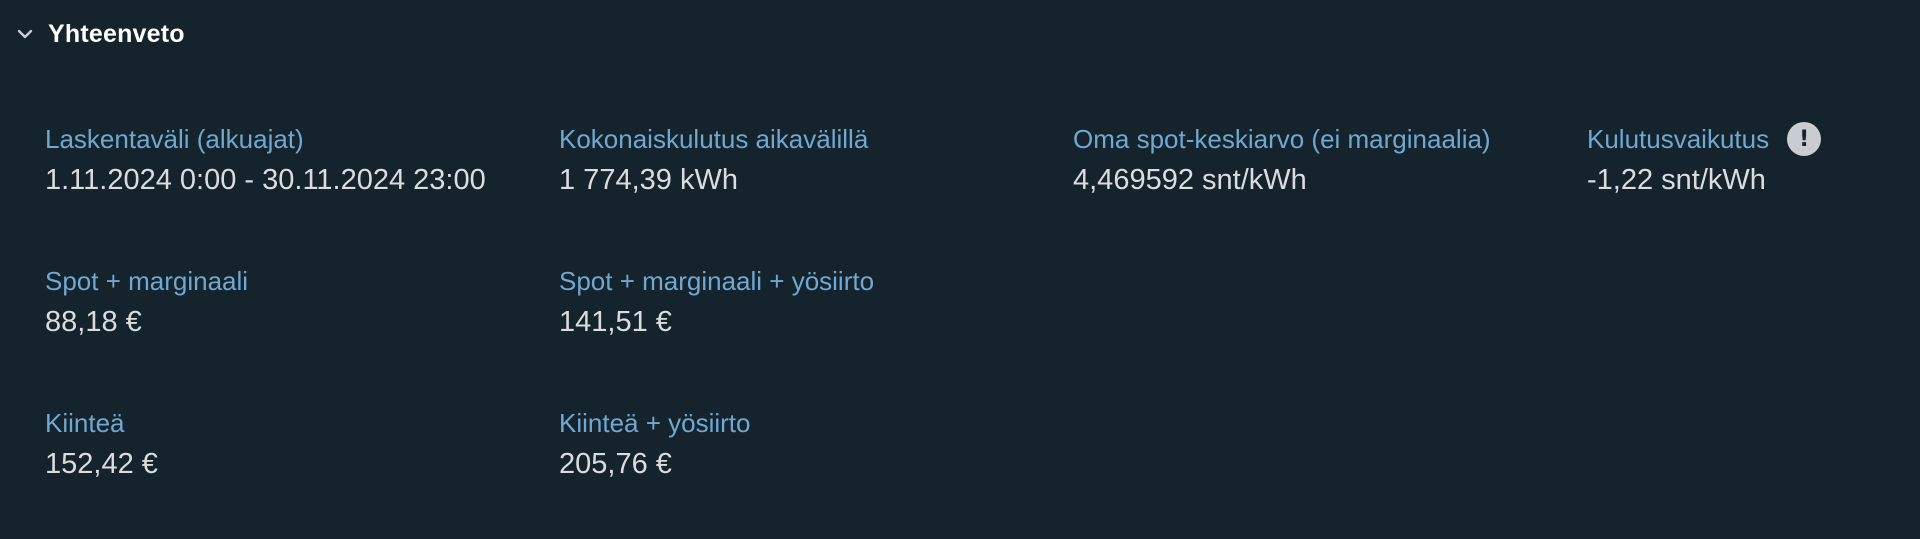 Image resolution: width=1920 pixels, height=539 pixels. I want to click on consumption-effect-label: Kulutusvaikutus, so click(1678, 139).